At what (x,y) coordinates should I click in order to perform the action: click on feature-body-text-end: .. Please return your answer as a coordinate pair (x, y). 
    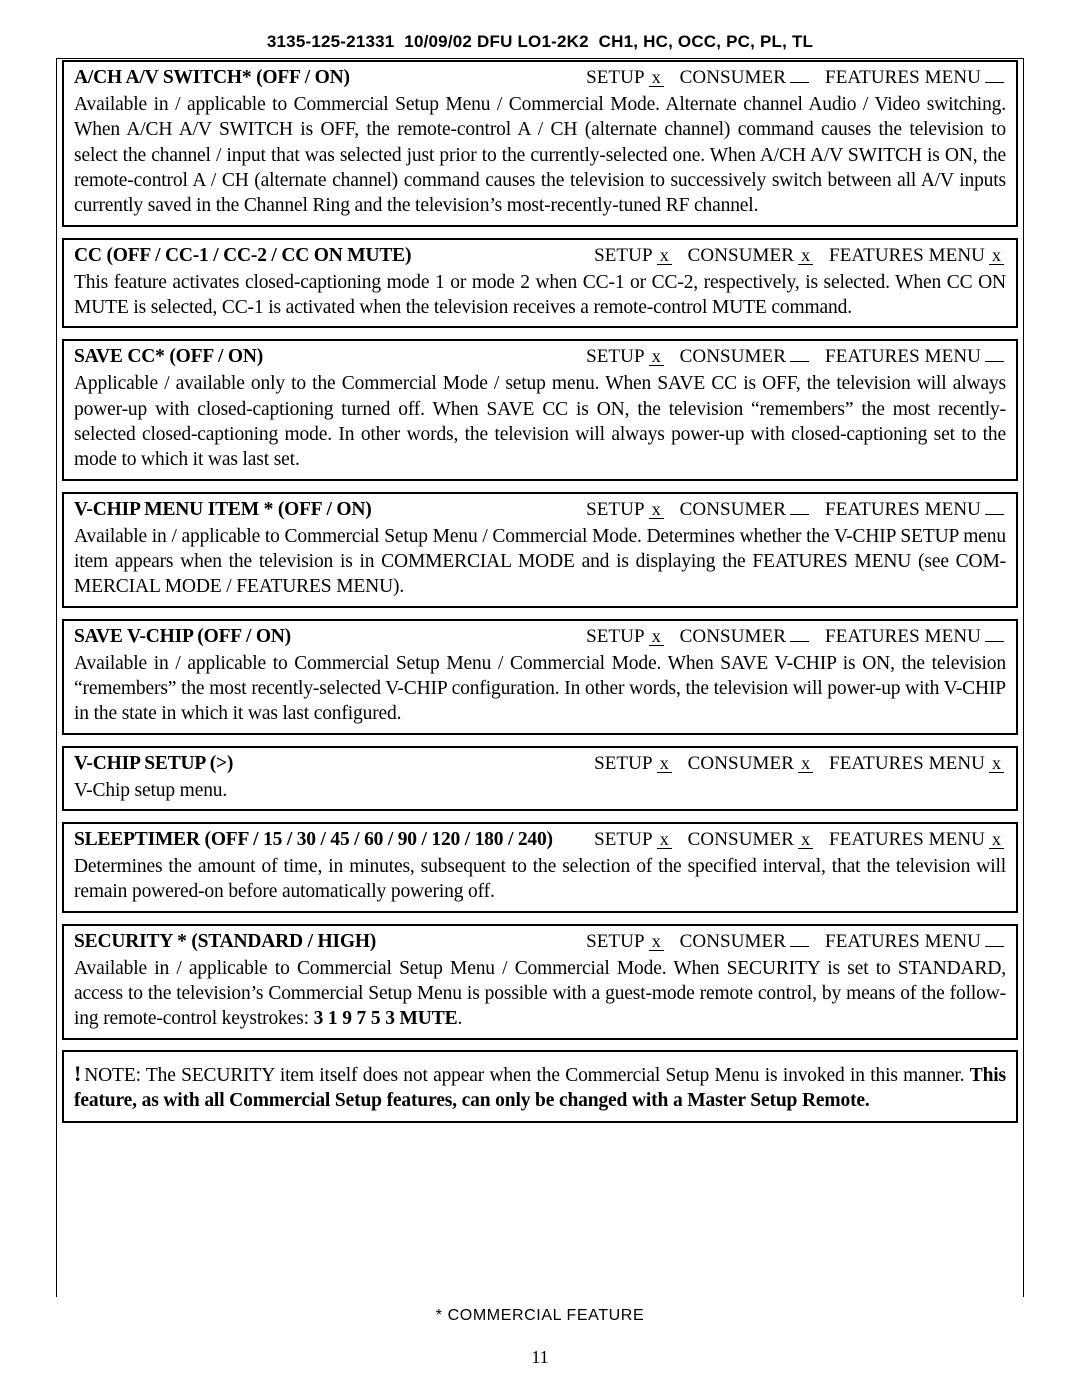
    Looking at the image, I should click on (460, 1019).